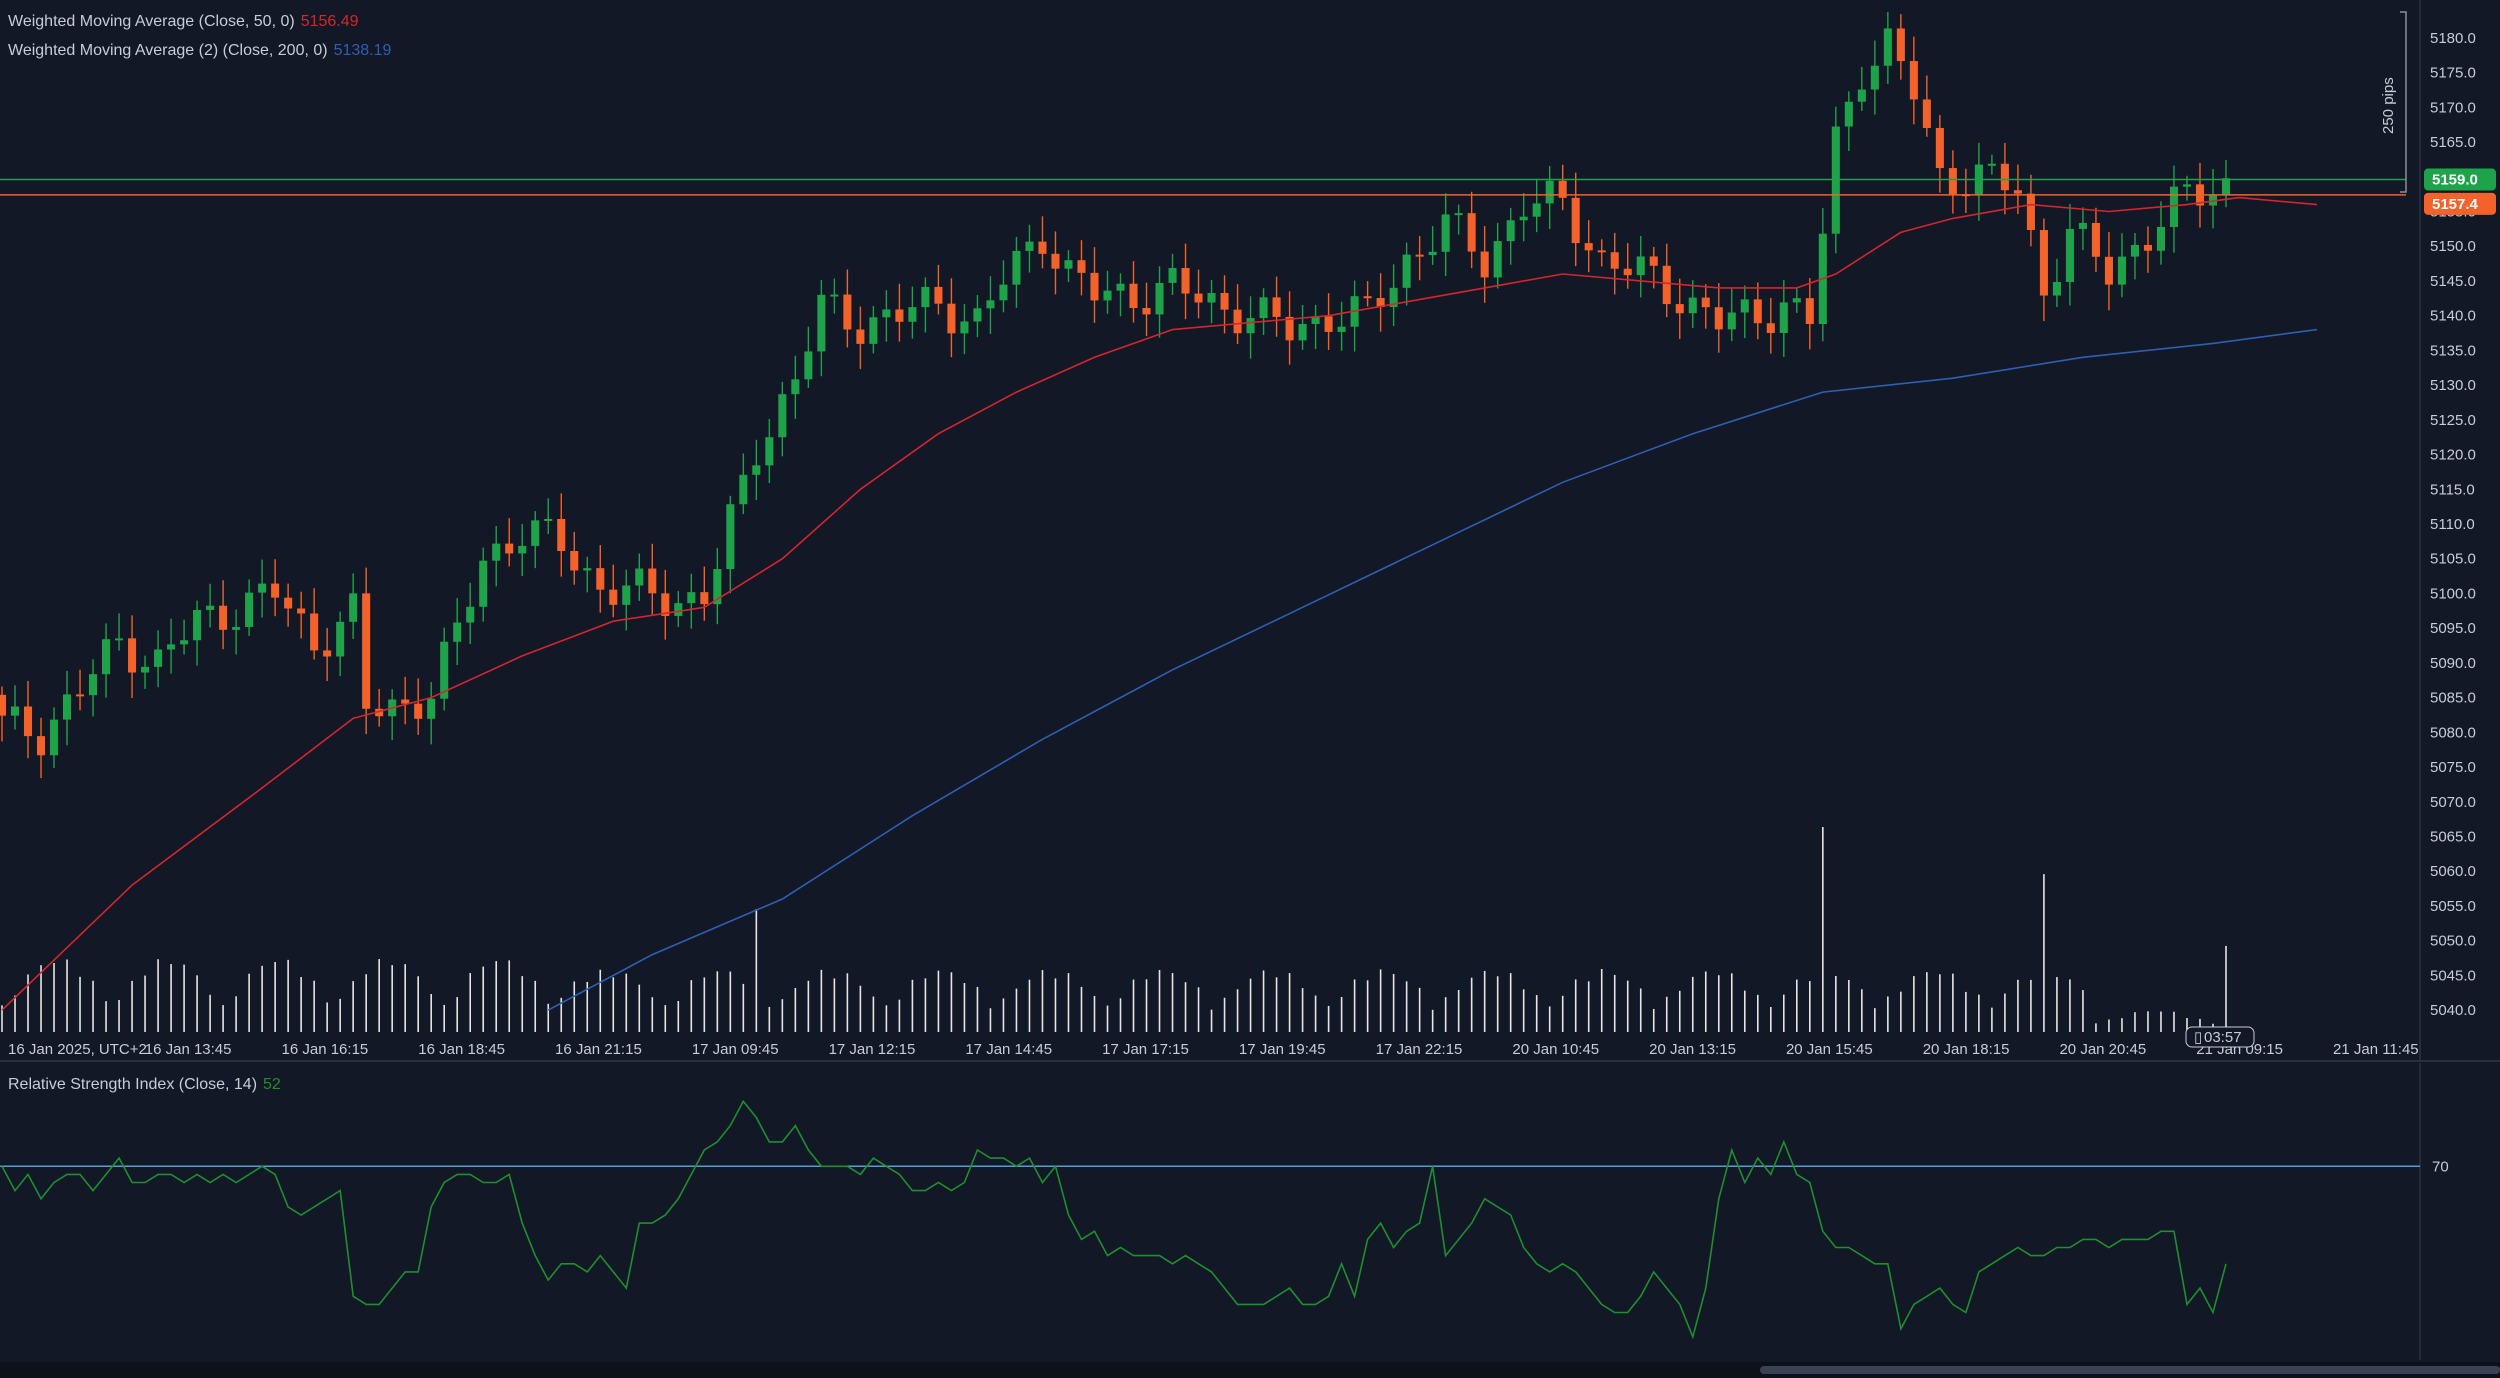 This screenshot has height=1378, width=2500. What do you see at coordinates (2452, 524) in the screenshot?
I see `price-tick-label: 5110.0` at bounding box center [2452, 524].